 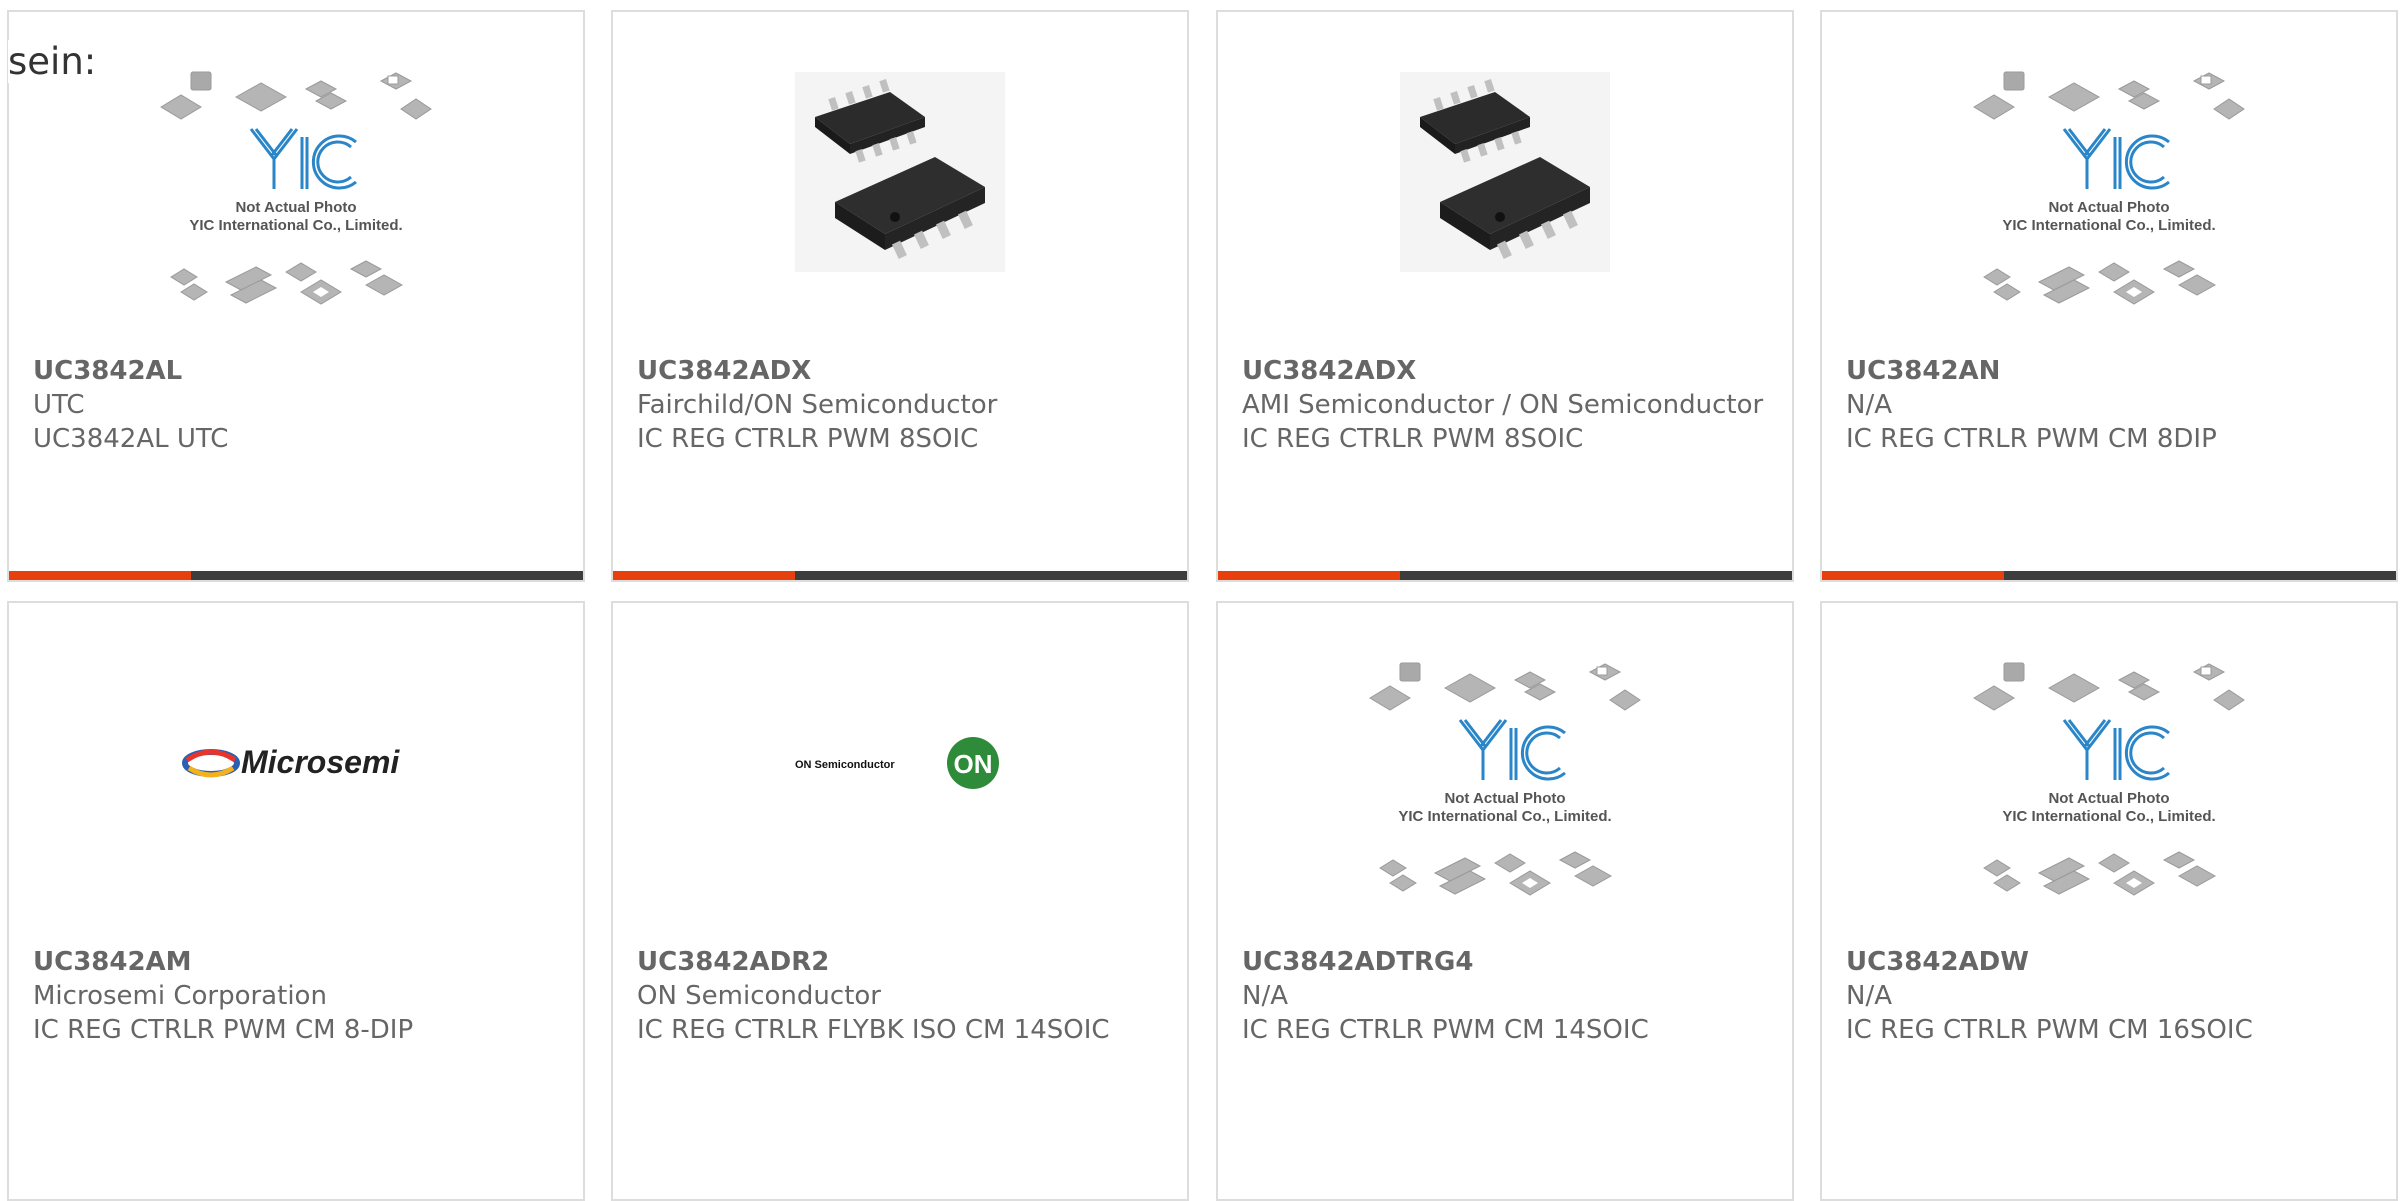 I want to click on description: IC REG CTRLR PWM CM 14SOIC, so click(x=1445, y=1030).